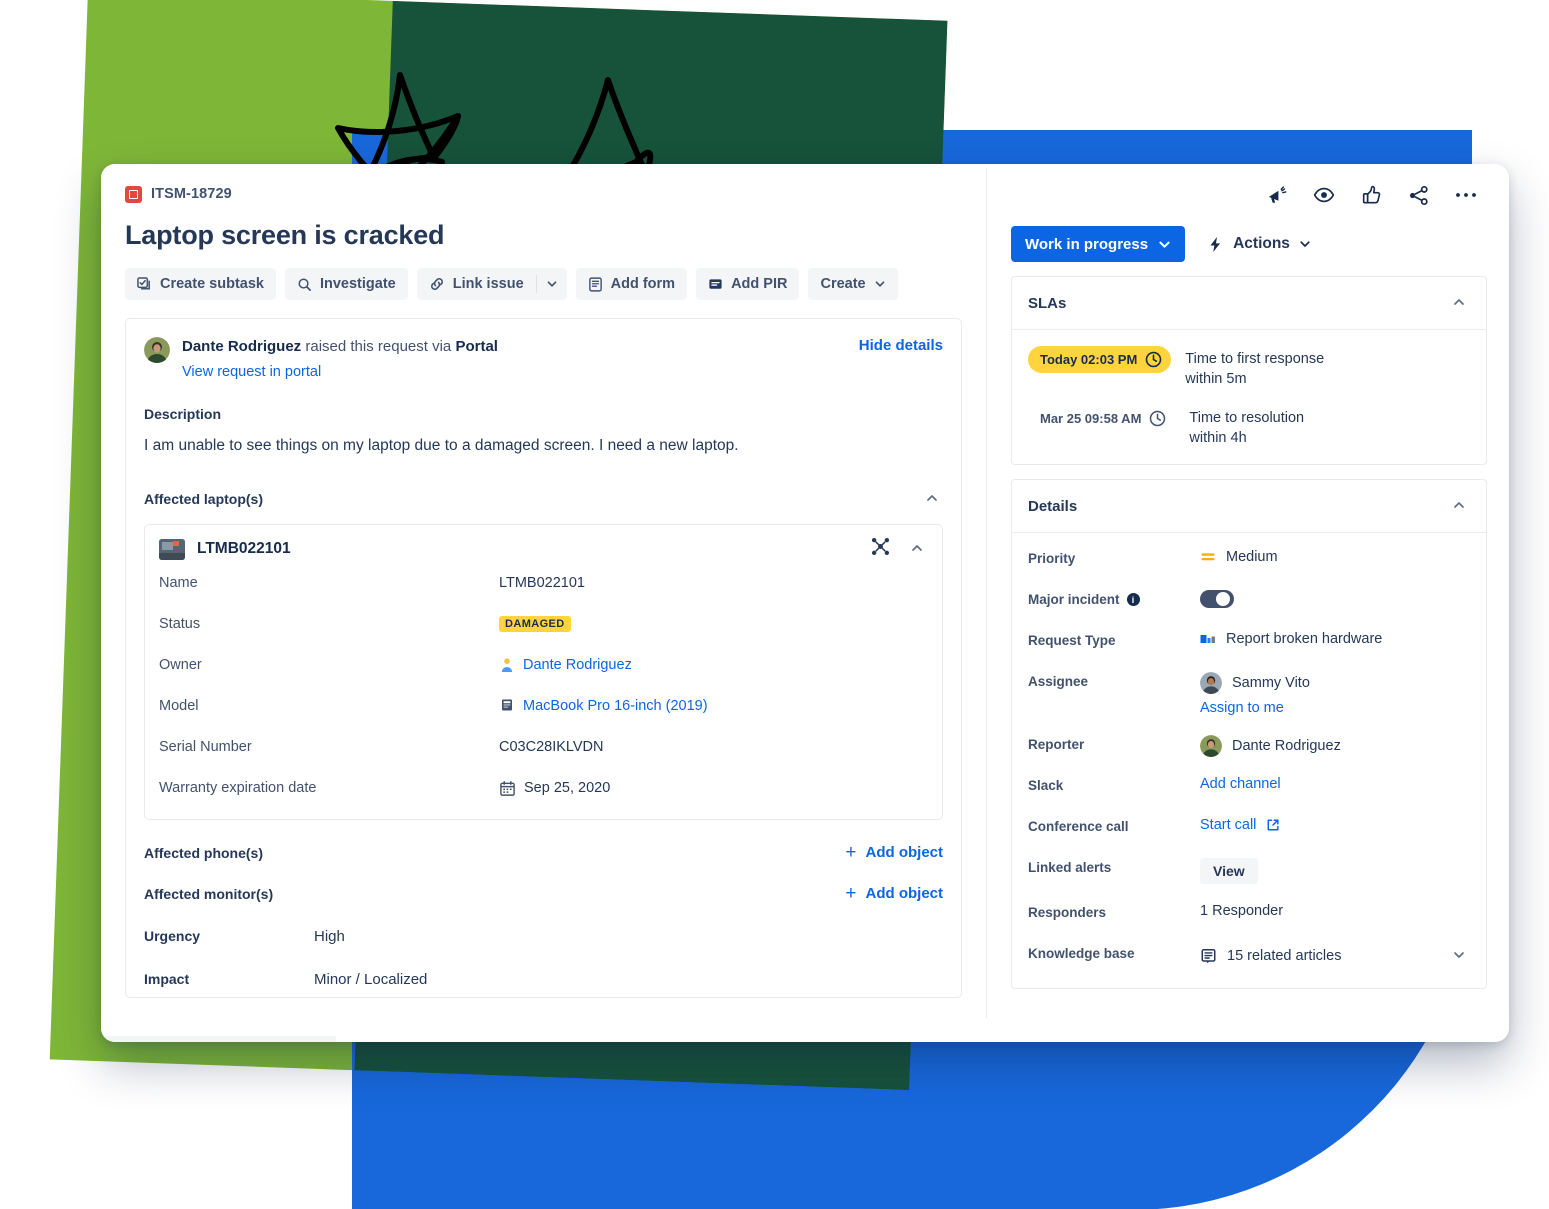 The height and width of the screenshot is (1209, 1549). Describe the element at coordinates (1459, 956) in the screenshot. I see `chevron-down-icon` at that location.